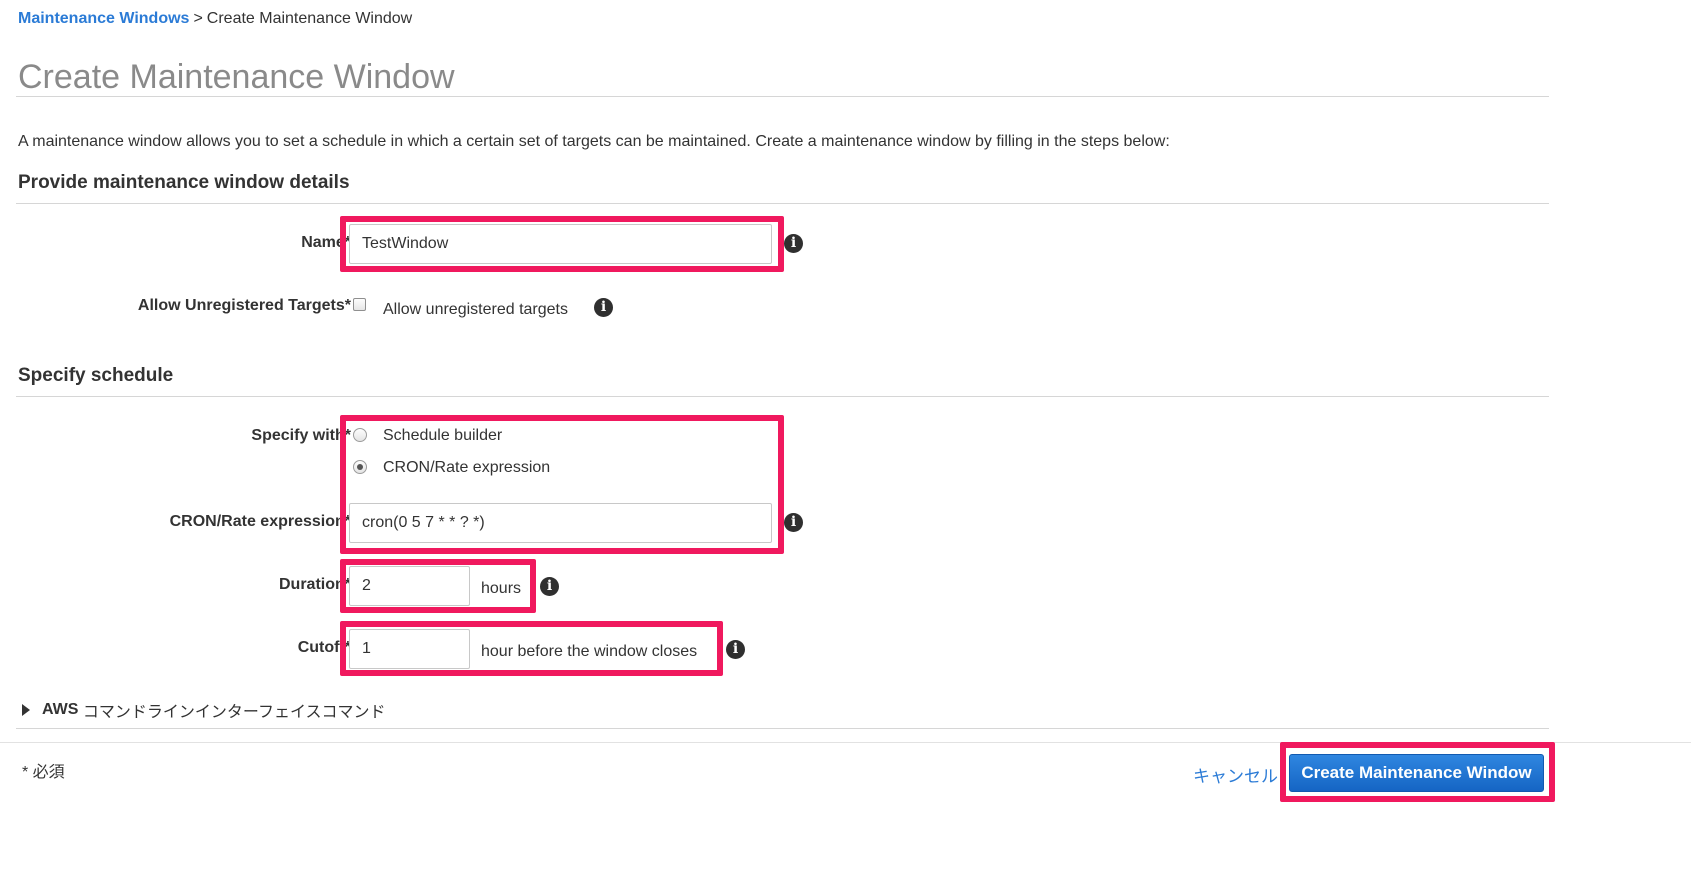  Describe the element at coordinates (360, 467) in the screenshot. I see `radio-cron-rate` at that location.